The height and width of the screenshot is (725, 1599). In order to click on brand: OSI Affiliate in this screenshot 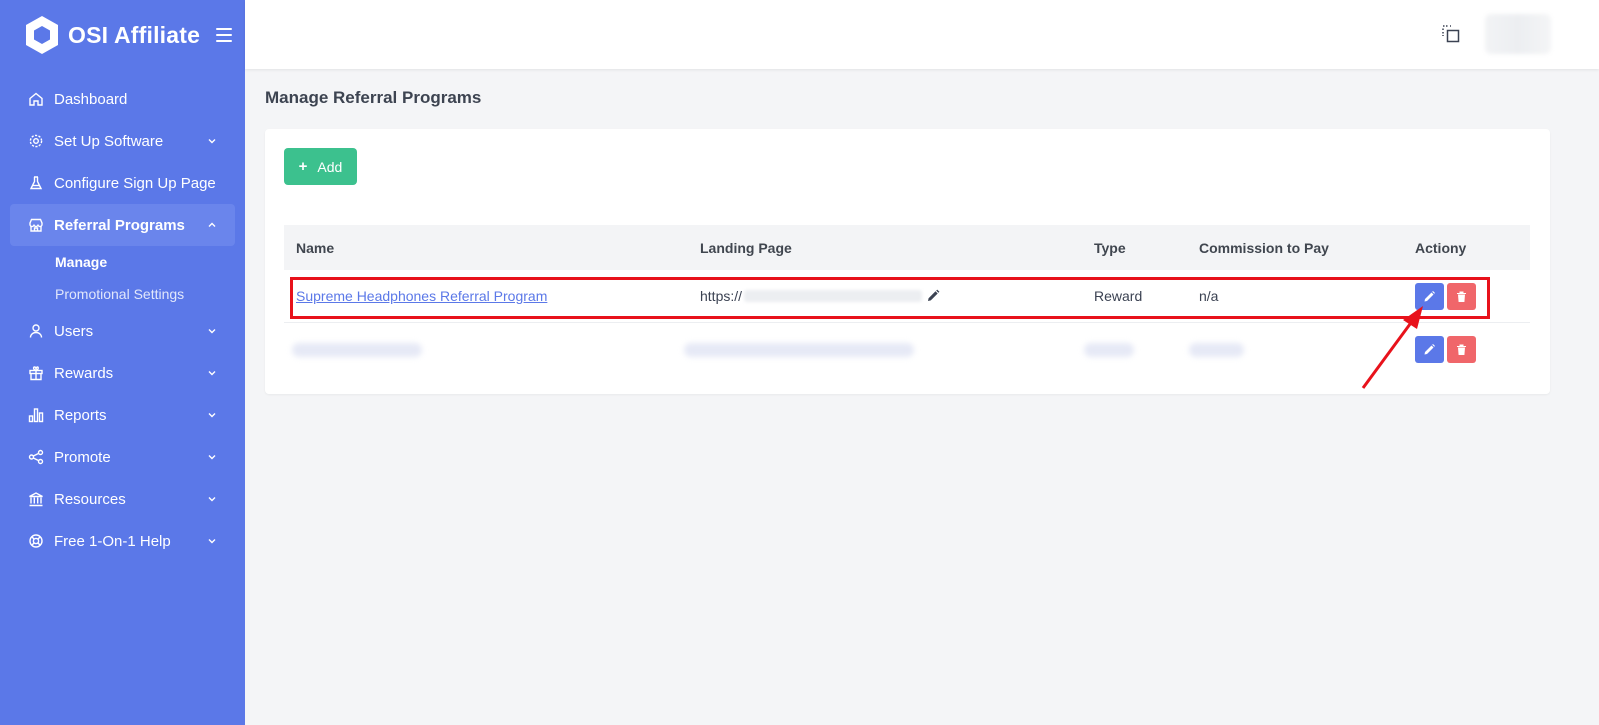, I will do `click(122, 35)`.